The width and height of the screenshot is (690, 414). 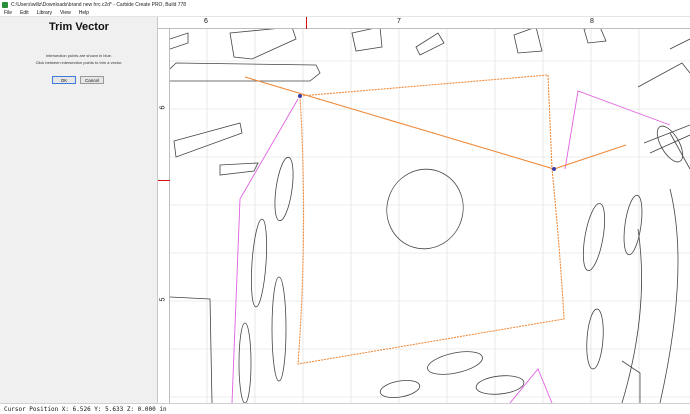 What do you see at coordinates (84, 13) in the screenshot?
I see `menu-help: Help` at bounding box center [84, 13].